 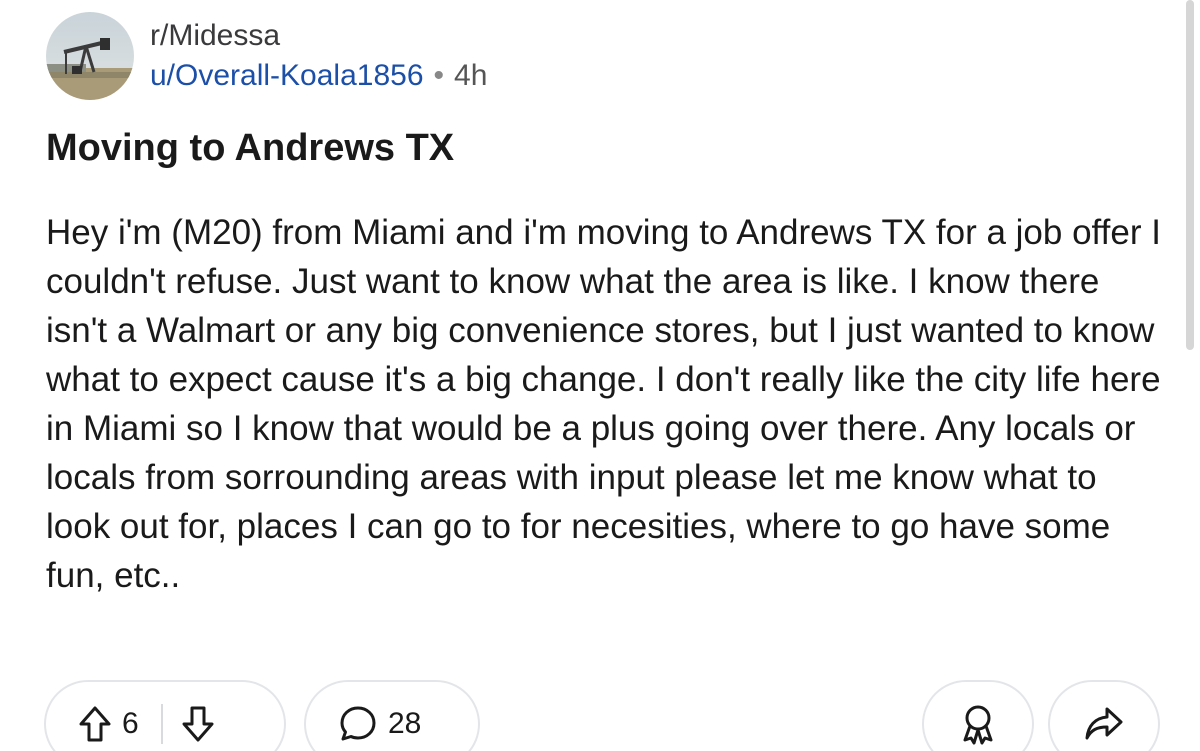 What do you see at coordinates (318, 36) in the screenshot?
I see `subreddit-name: r/Midessa` at bounding box center [318, 36].